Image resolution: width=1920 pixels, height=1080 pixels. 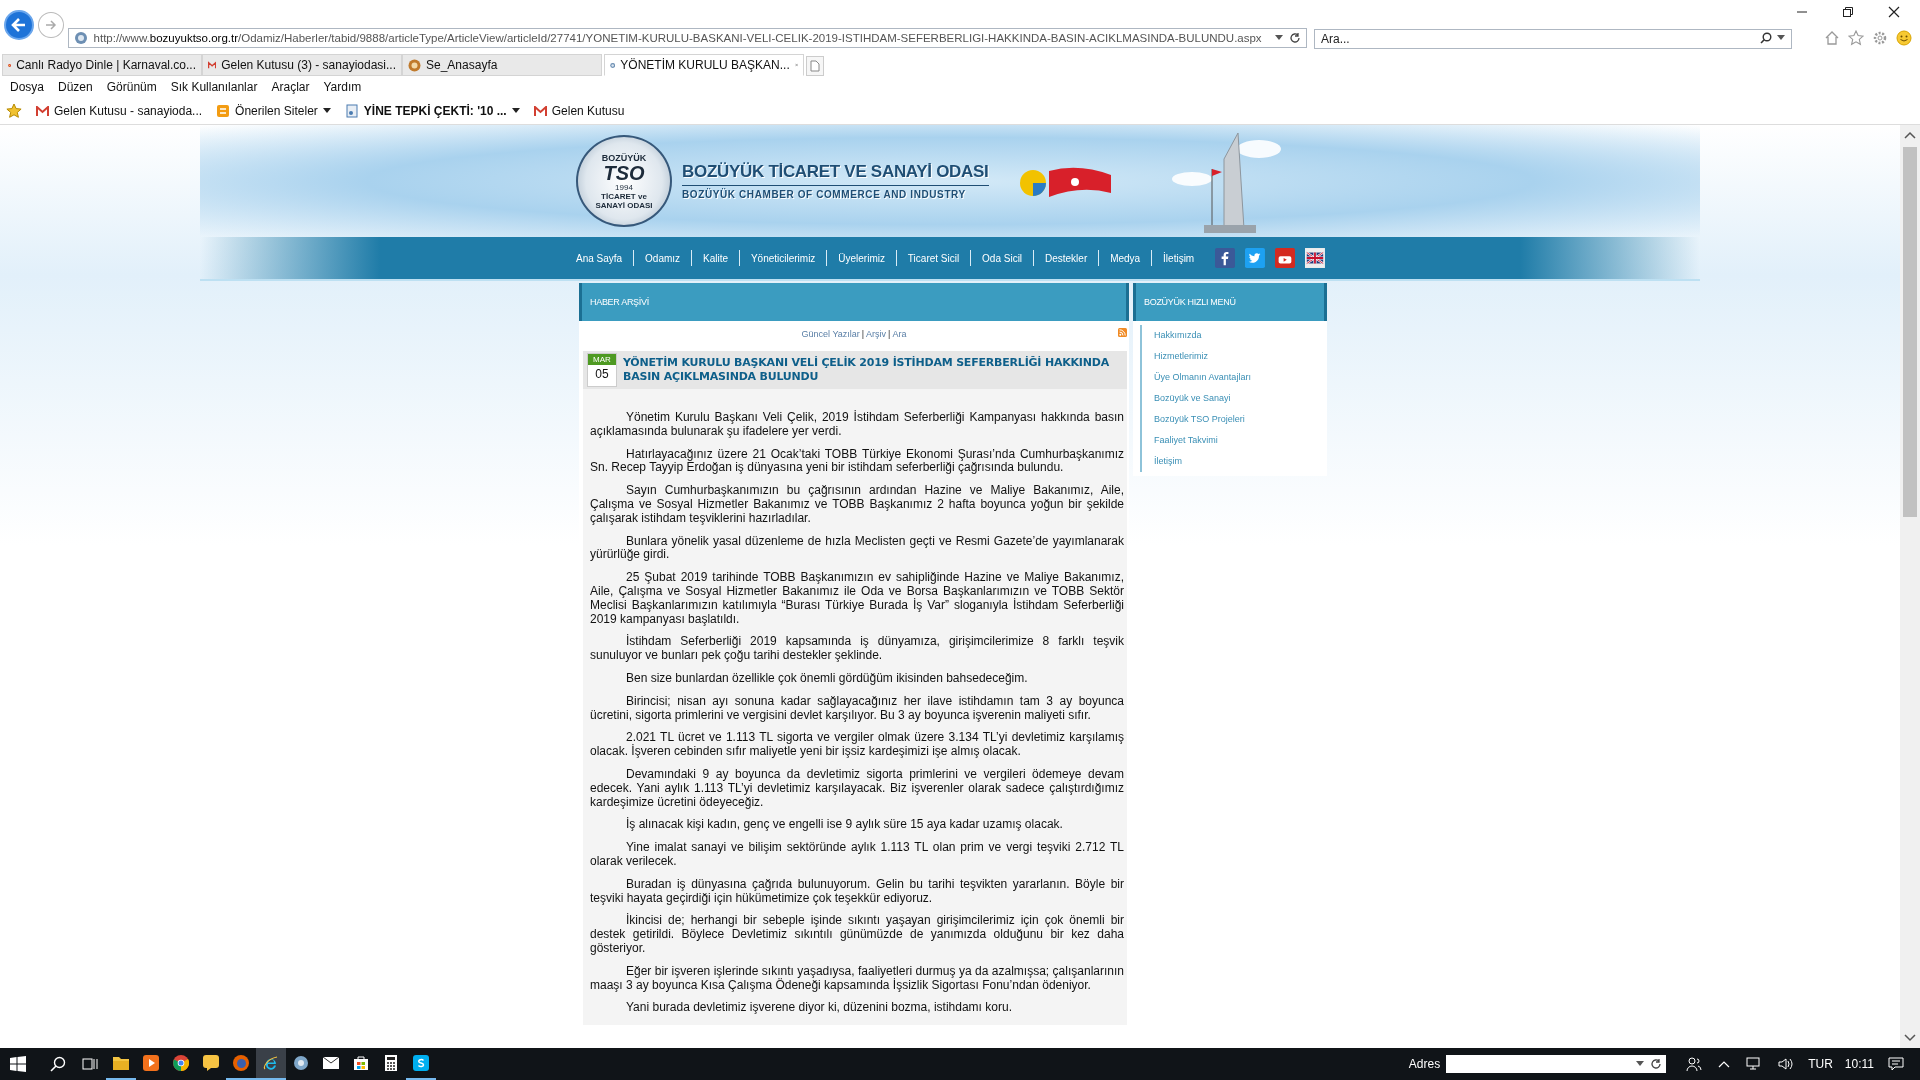 I want to click on twitter-icon, so click(x=1255, y=258).